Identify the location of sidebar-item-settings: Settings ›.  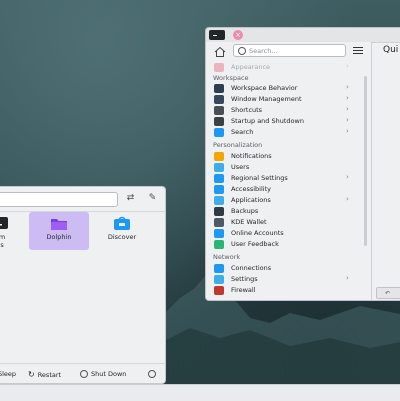
(284, 279).